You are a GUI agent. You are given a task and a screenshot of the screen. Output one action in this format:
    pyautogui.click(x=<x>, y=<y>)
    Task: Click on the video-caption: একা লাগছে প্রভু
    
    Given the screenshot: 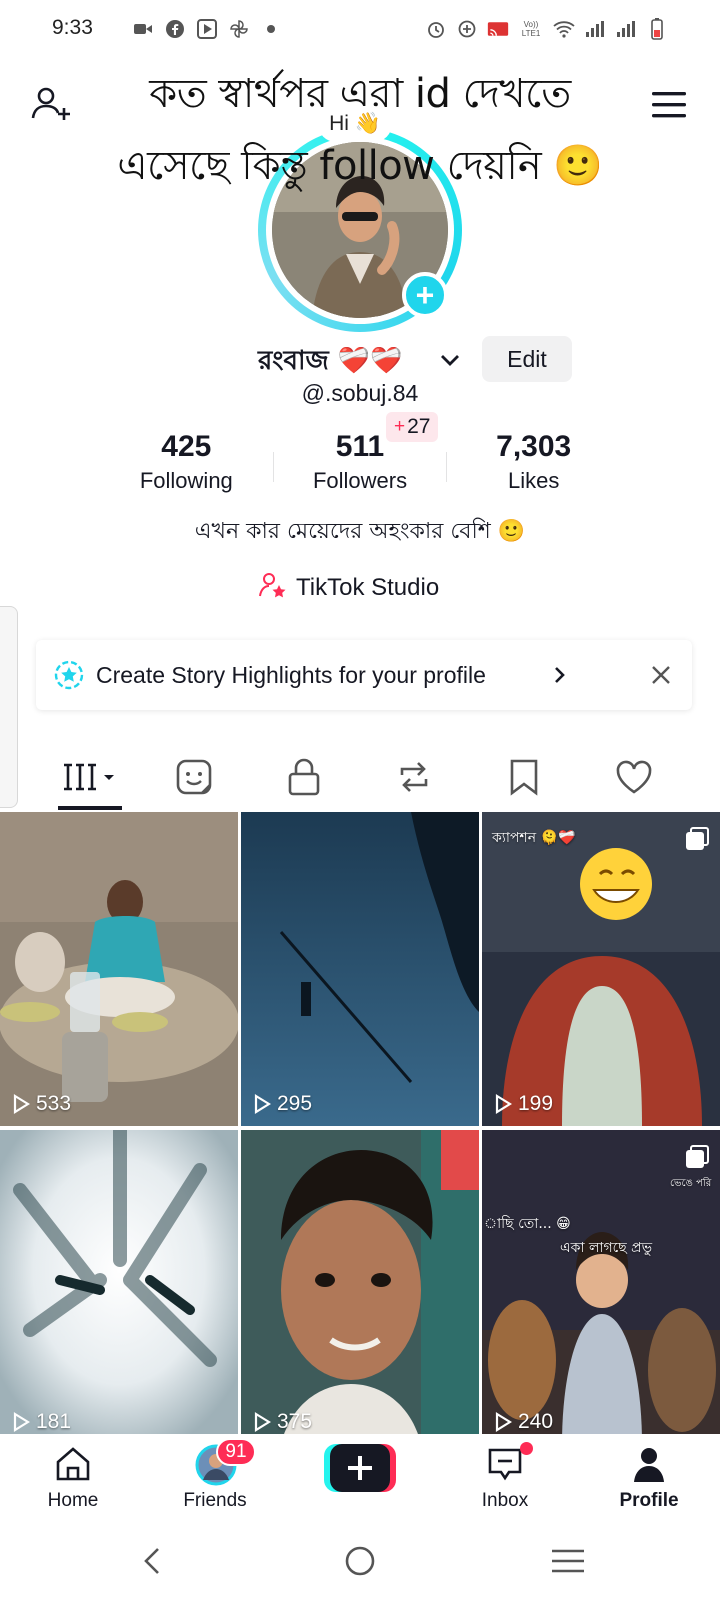 What is the action you would take?
    pyautogui.click(x=606, y=1248)
    